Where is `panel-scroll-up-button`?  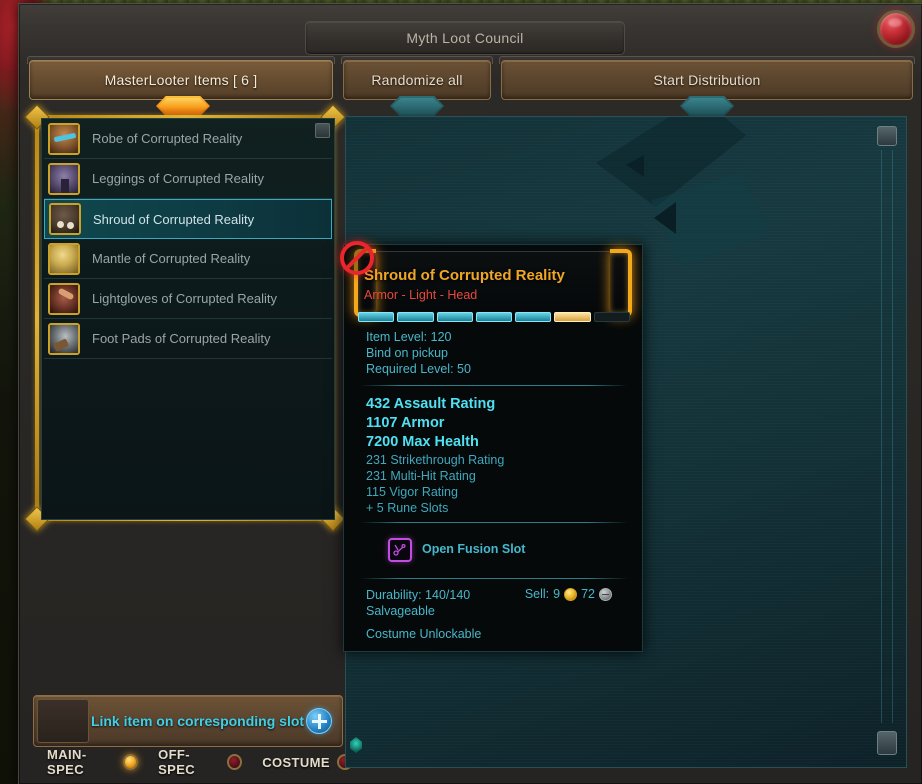 panel-scroll-up-button is located at coordinates (887, 136).